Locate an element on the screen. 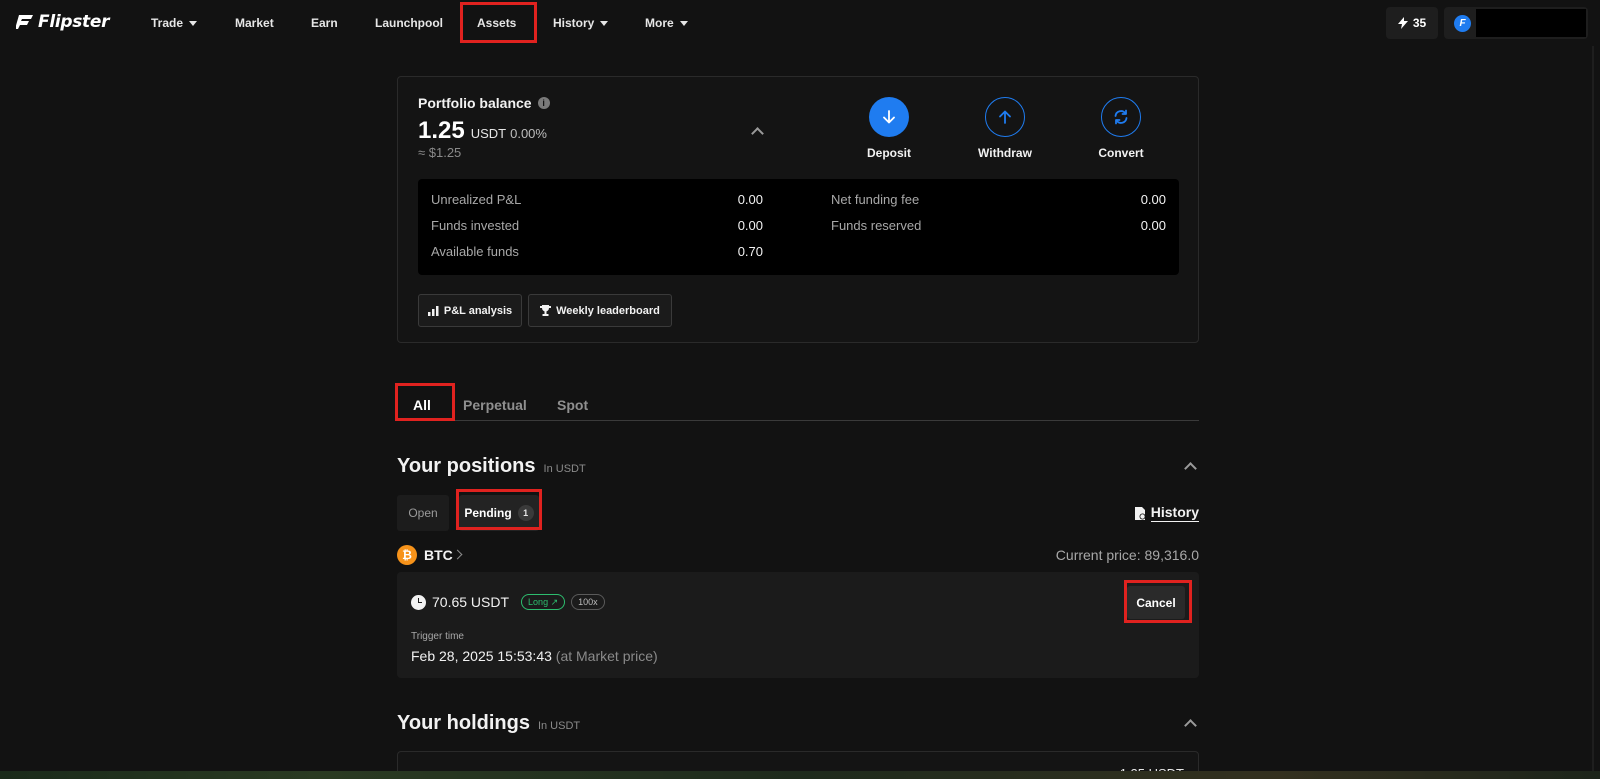 This screenshot has height=779, width=1600. nav-history: History is located at coordinates (581, 23).